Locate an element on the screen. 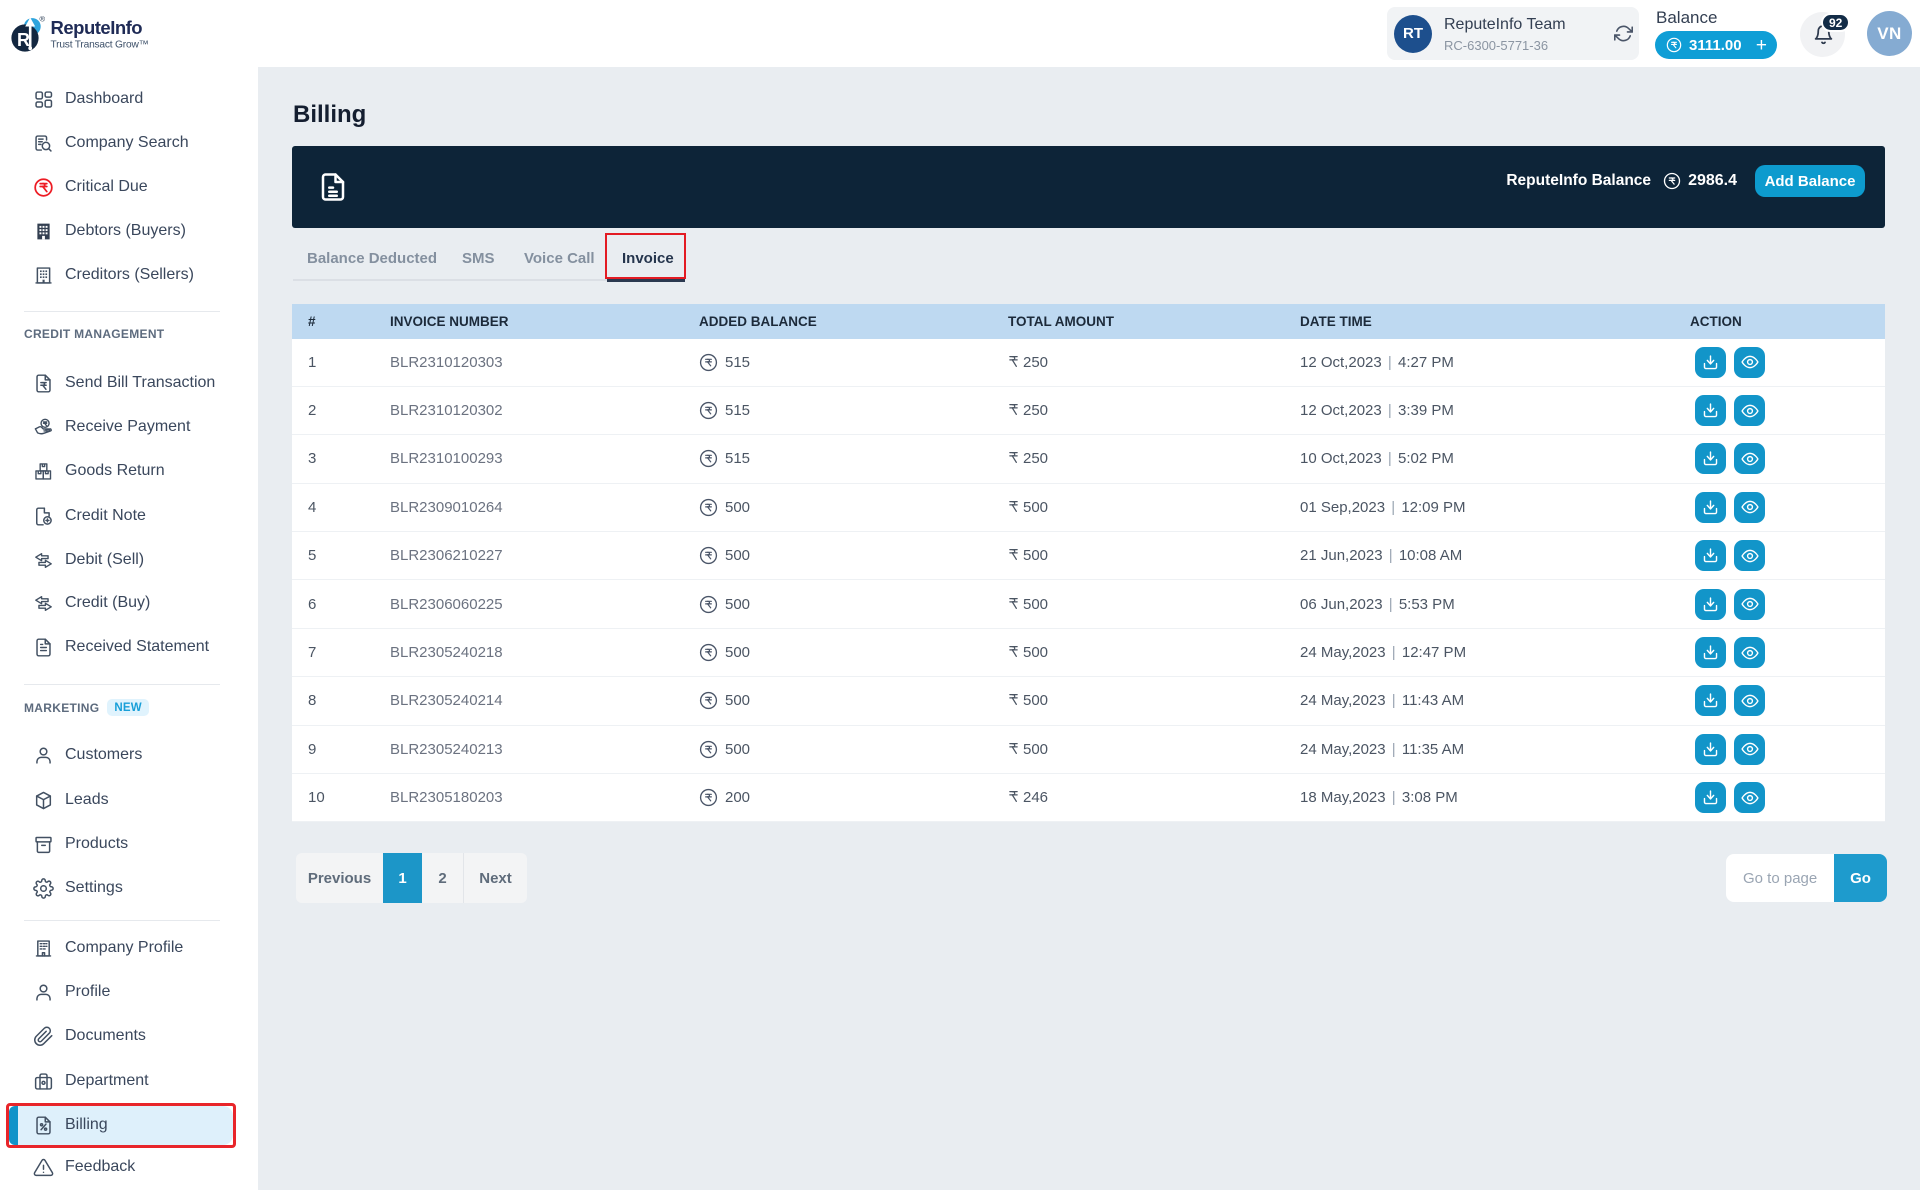 The height and width of the screenshot is (1190, 1920). svg-text: R is located at coordinates (23, 40).